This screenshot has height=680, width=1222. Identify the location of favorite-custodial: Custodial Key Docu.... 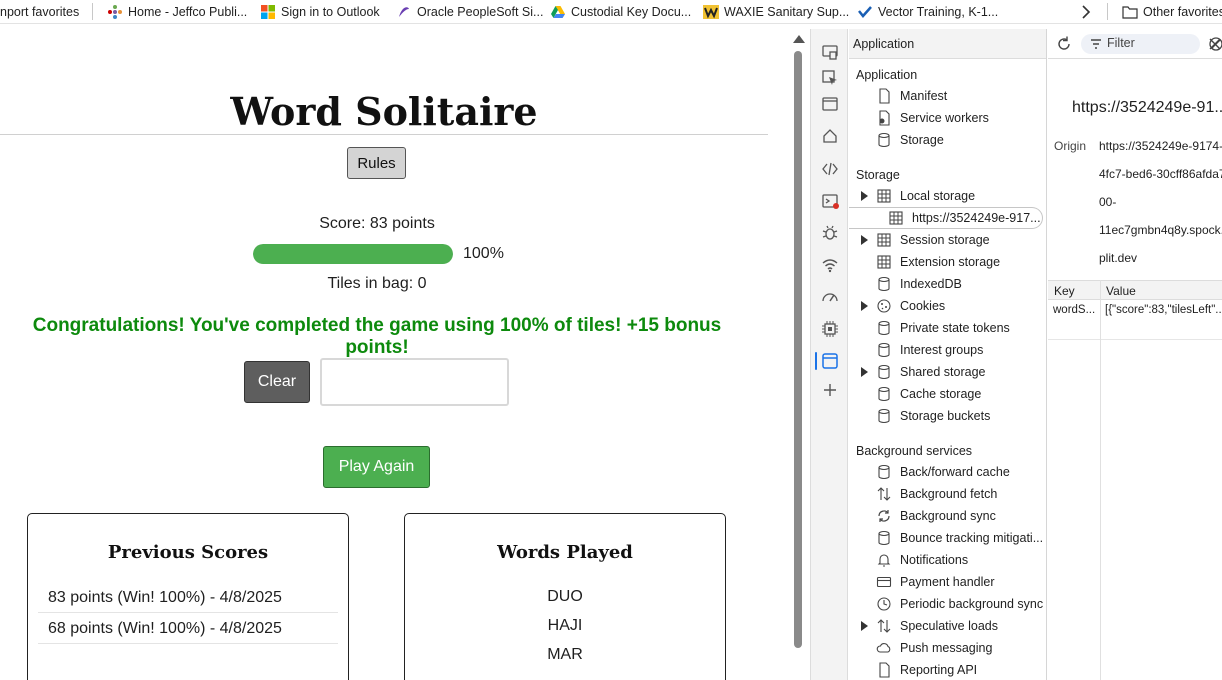
(620, 12).